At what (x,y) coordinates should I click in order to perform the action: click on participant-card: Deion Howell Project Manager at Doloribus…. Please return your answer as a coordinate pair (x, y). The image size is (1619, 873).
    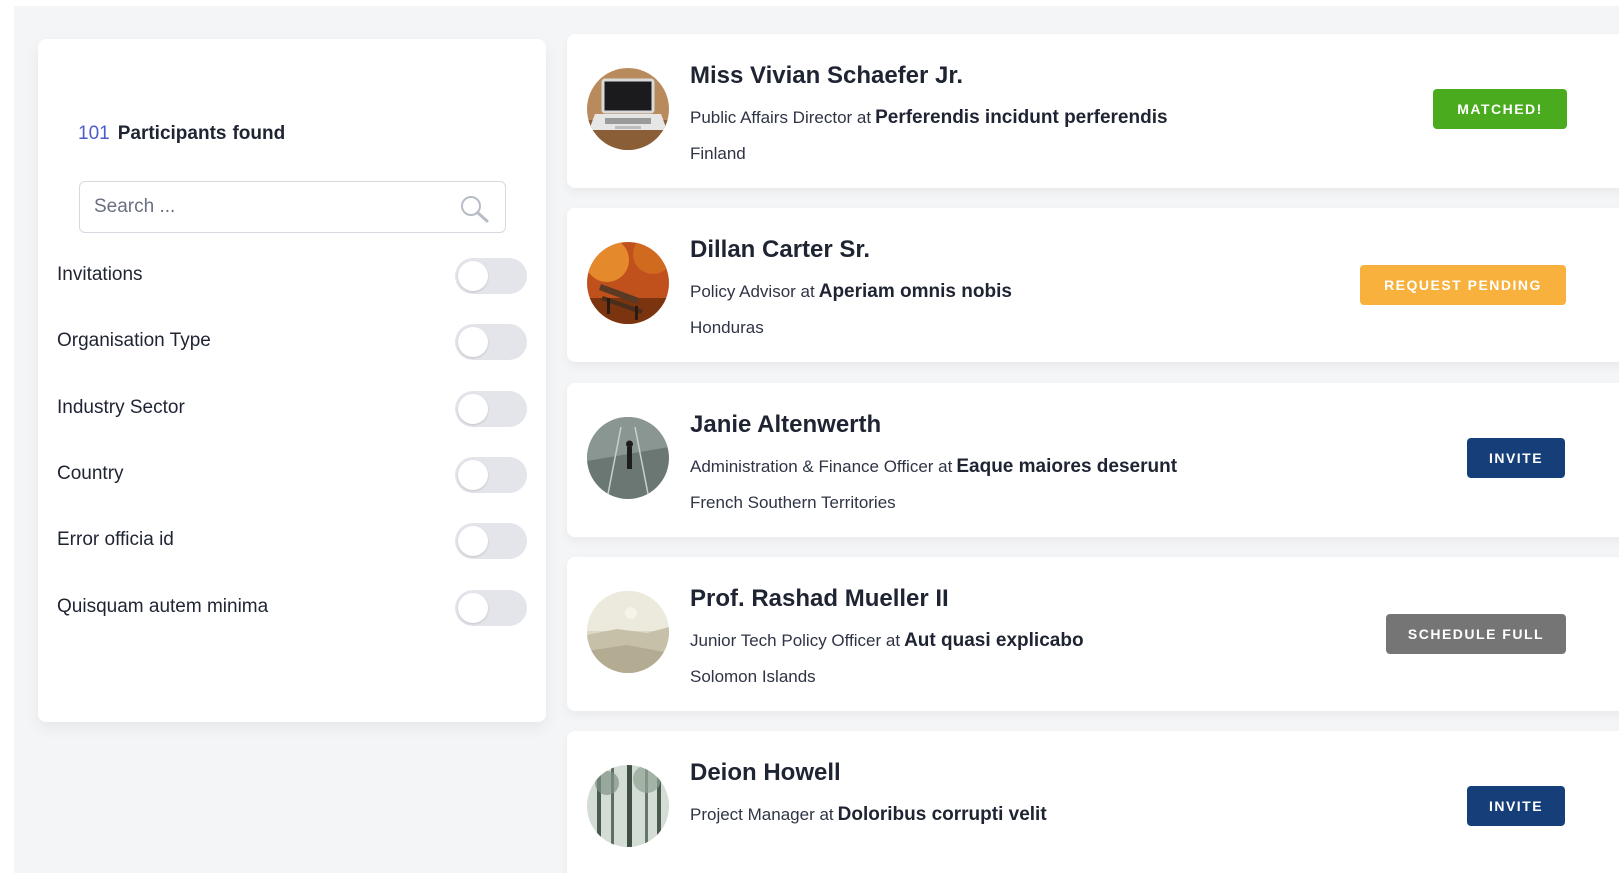
    Looking at the image, I should click on (1093, 802).